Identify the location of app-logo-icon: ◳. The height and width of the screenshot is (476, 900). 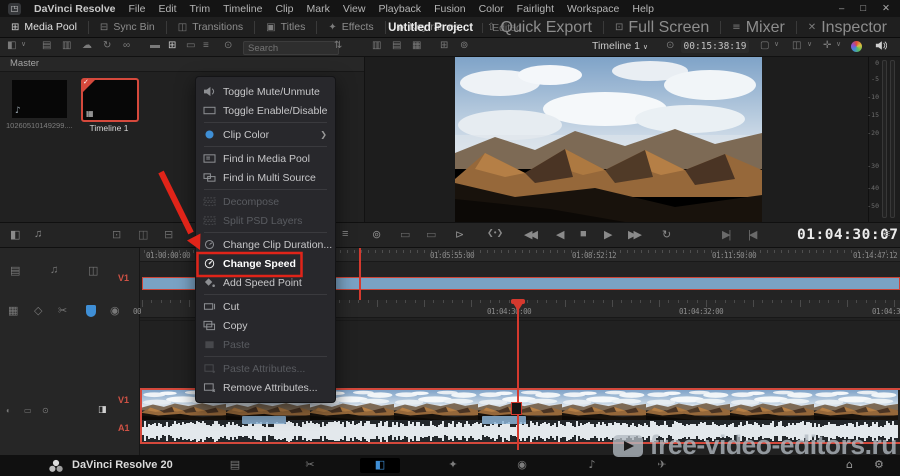
(14, 8).